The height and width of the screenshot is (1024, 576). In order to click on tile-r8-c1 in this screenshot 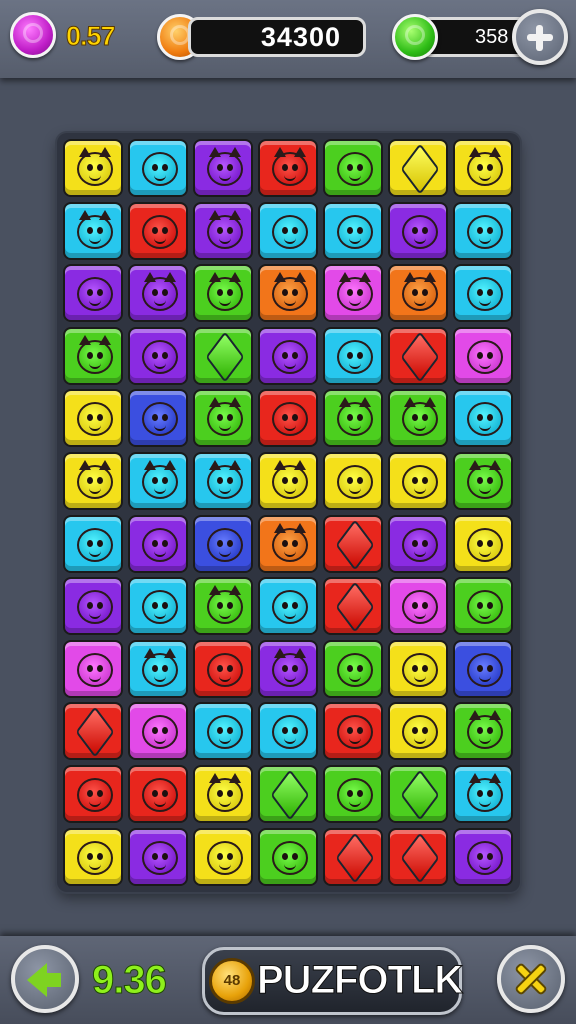, I will do `click(93, 606)`.